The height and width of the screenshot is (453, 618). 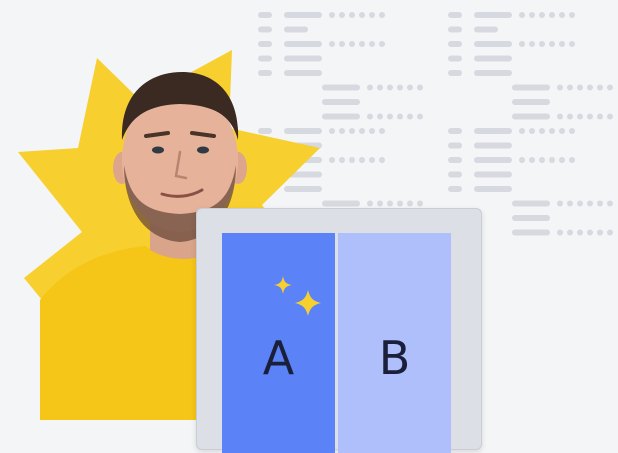 I want to click on variant-a-label: A, so click(x=278, y=358).